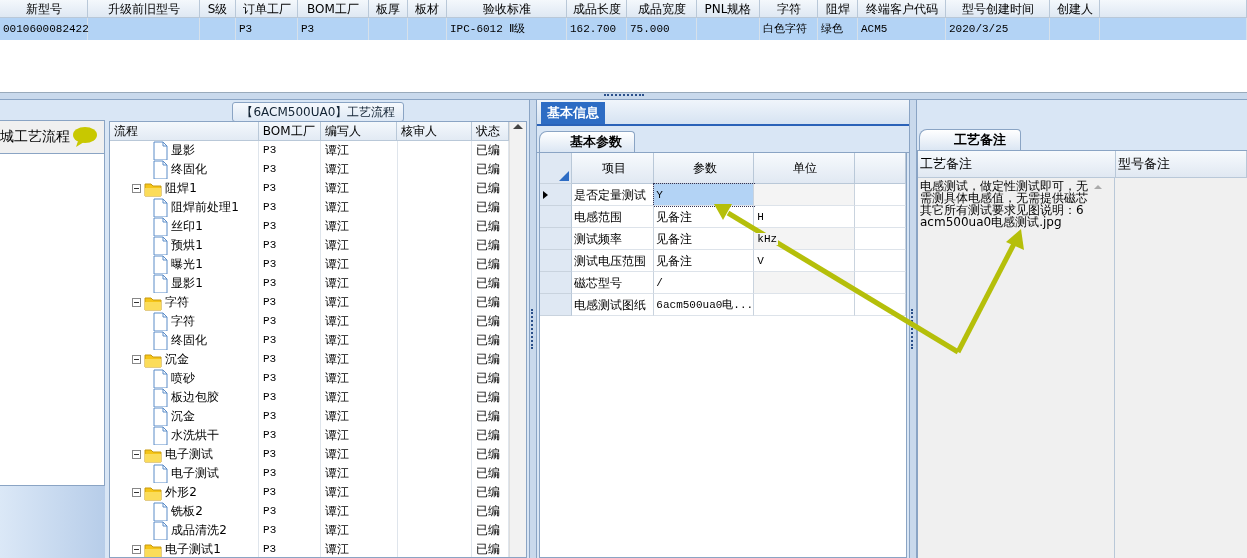 The width and height of the screenshot is (1247, 558). I want to click on row-header, so click(556, 195).